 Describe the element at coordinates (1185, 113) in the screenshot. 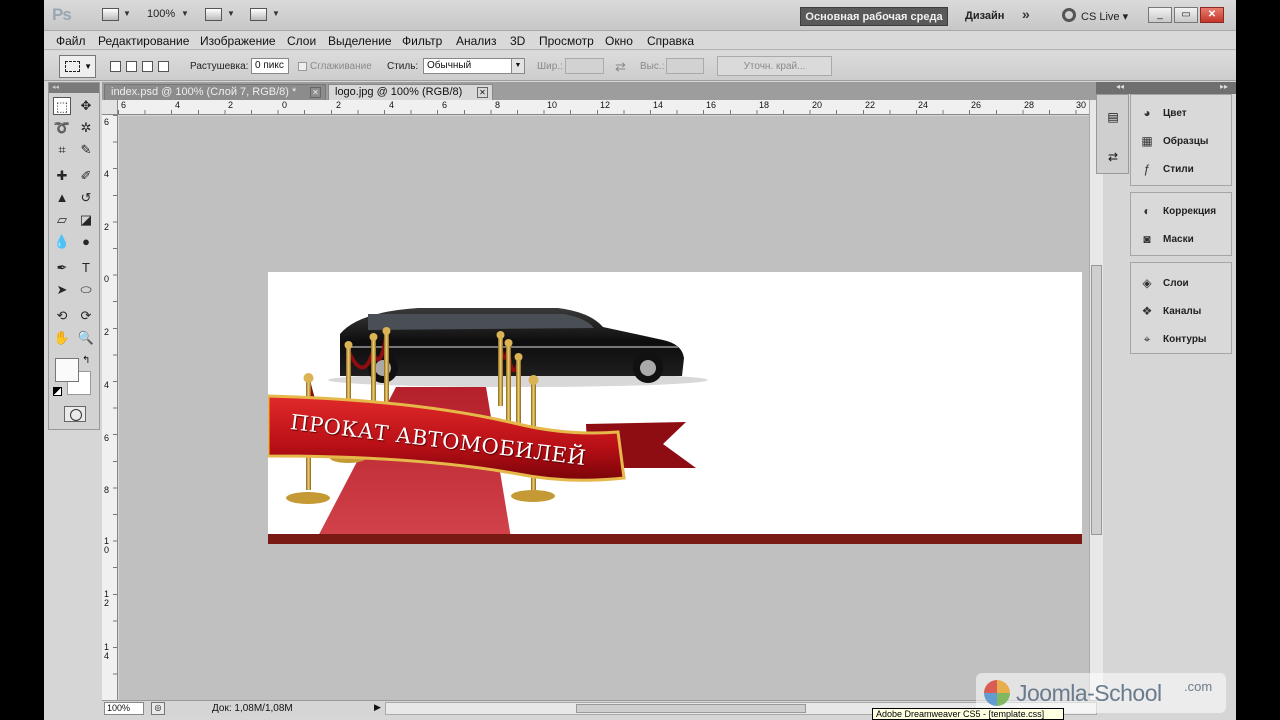

I see `panel-color: ◕ Цвет` at that location.